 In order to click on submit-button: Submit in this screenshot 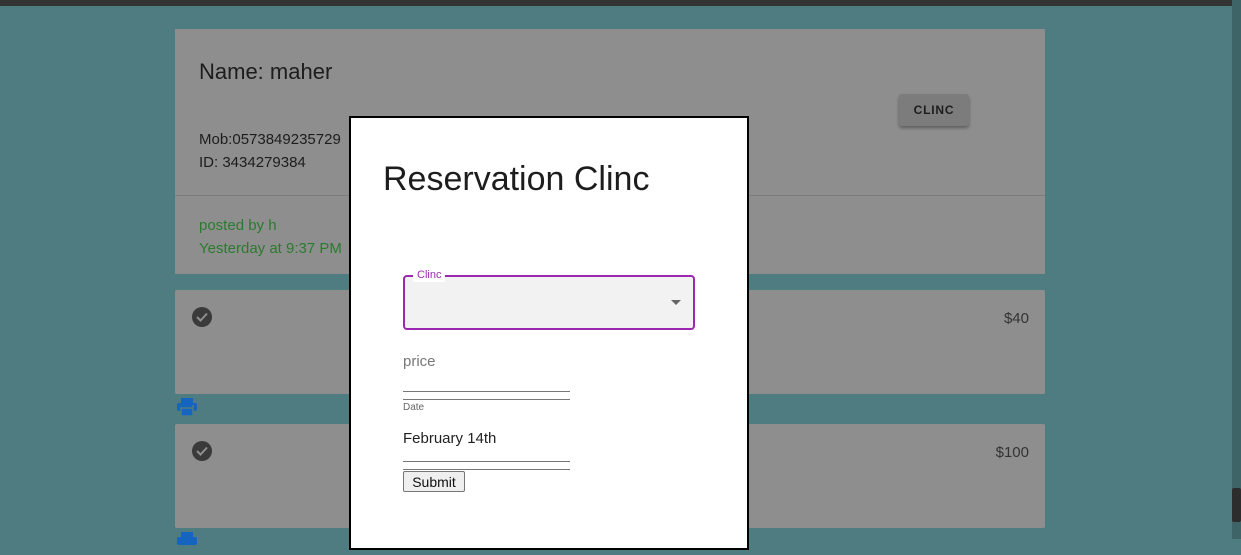, I will do `click(434, 481)`.